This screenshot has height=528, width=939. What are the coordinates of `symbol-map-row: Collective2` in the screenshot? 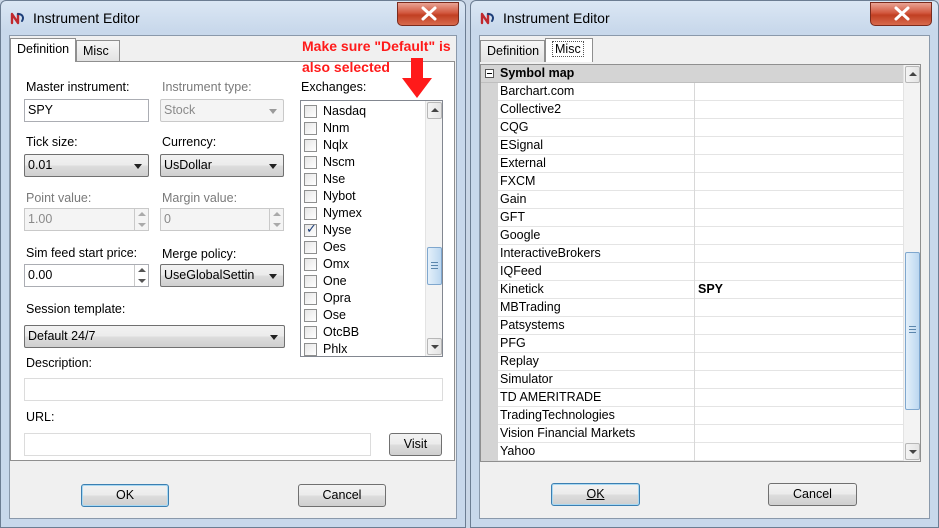 It's located at (692, 110).